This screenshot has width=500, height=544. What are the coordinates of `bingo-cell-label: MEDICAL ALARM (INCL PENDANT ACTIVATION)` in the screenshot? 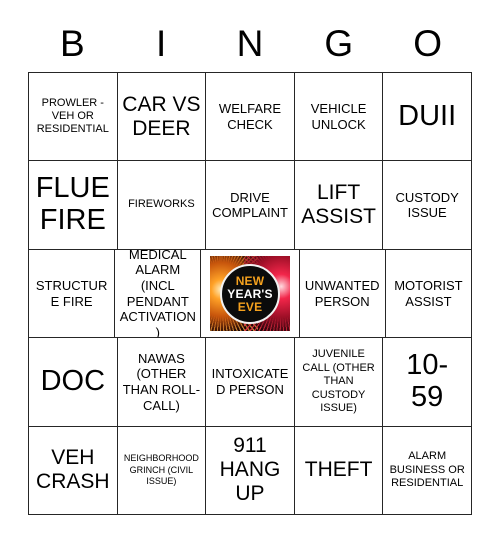 It's located at (157, 294).